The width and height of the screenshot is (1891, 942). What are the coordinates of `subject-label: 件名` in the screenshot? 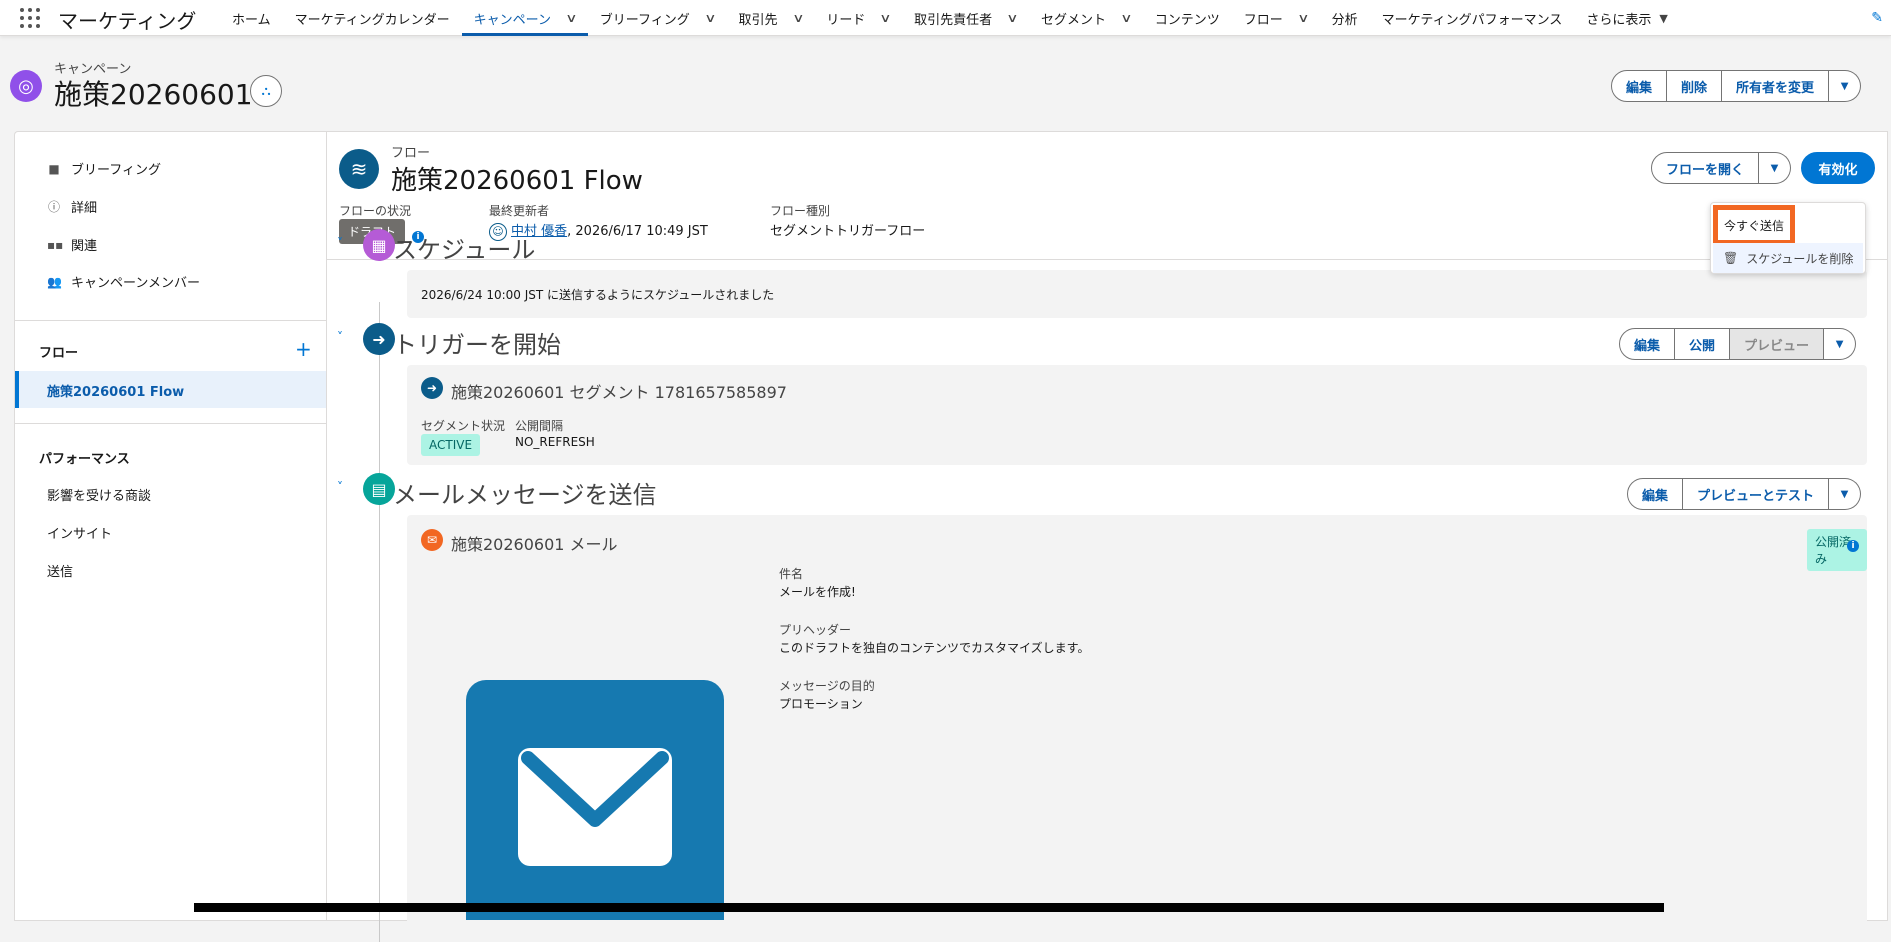 It's located at (791, 574).